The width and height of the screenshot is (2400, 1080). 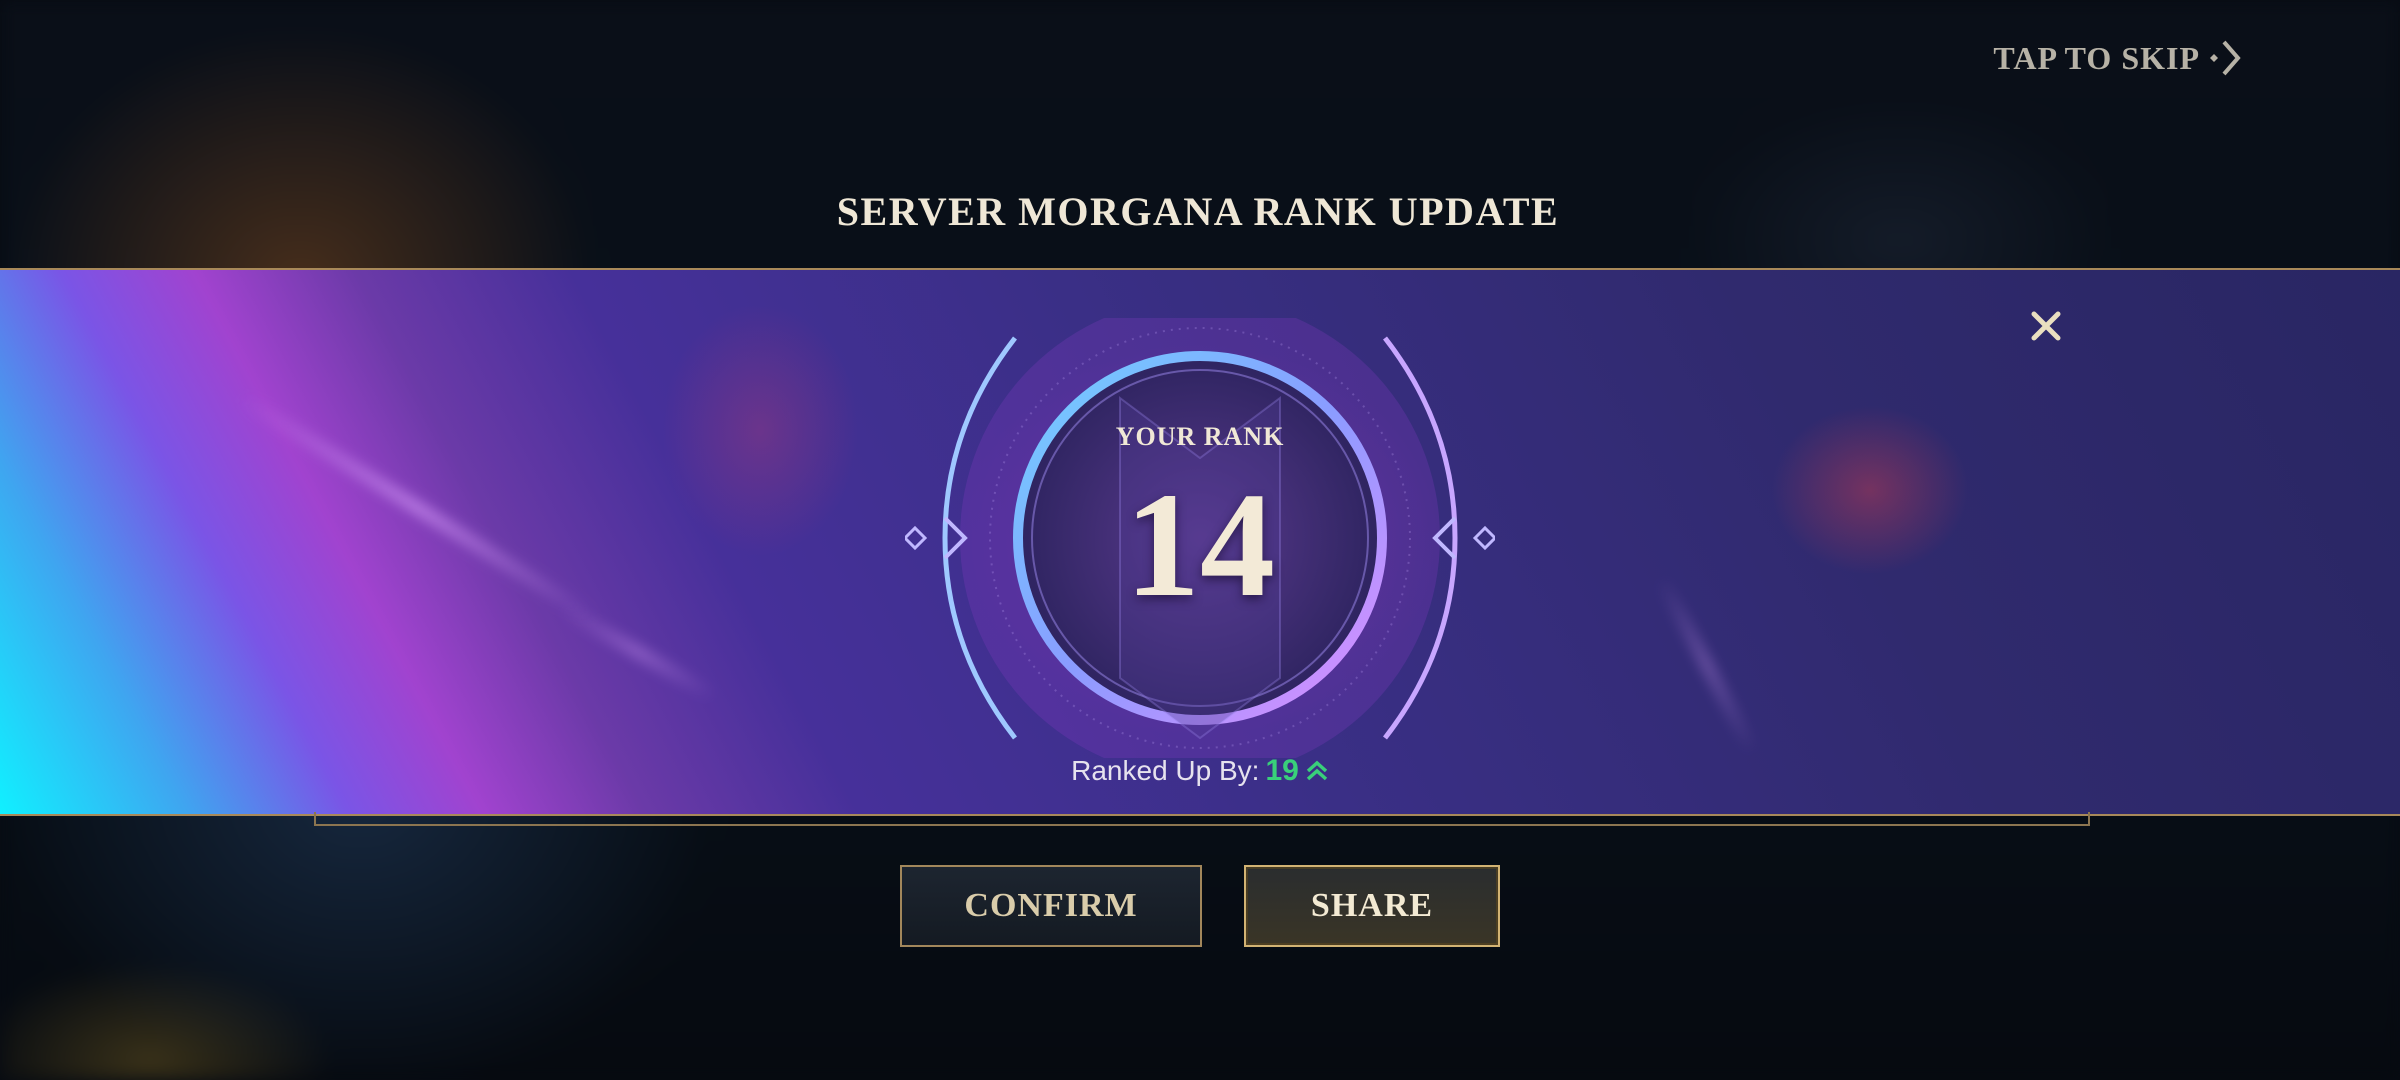 I want to click on double-chevron-up-icon, so click(x=1317, y=770).